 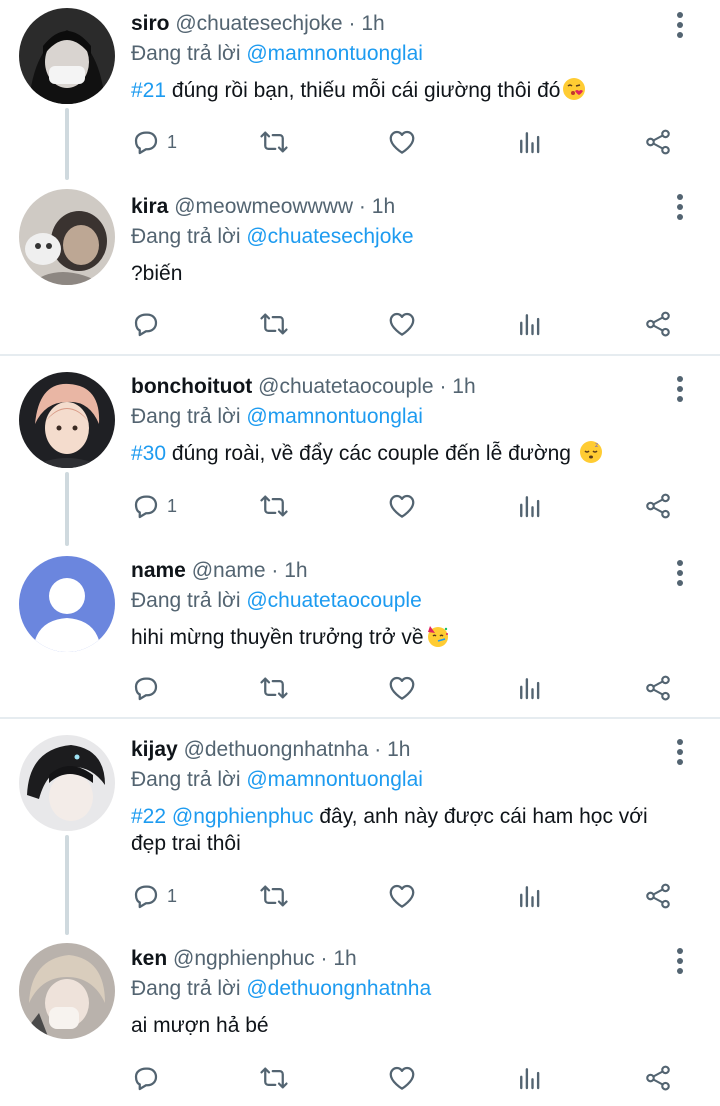 I want to click on user-handle: @name, so click(x=229, y=570).